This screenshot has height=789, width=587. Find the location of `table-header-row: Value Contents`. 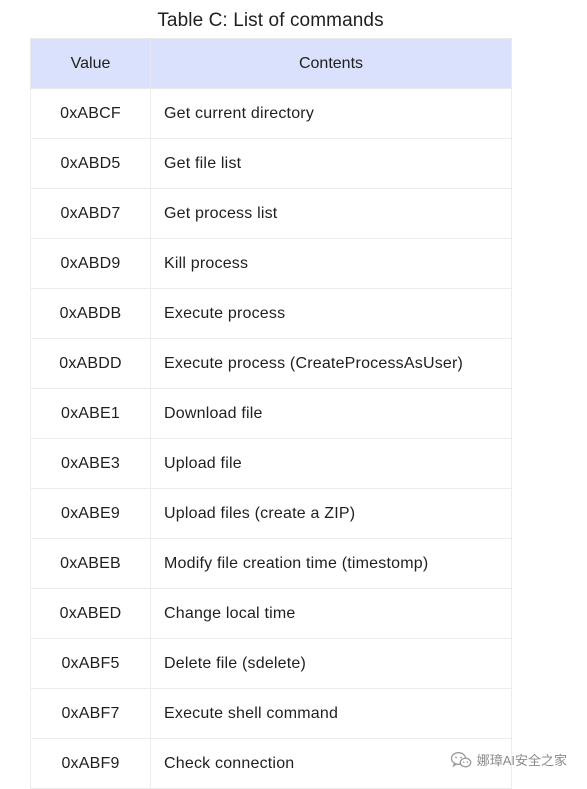

table-header-row: Value Contents is located at coordinates (271, 63).